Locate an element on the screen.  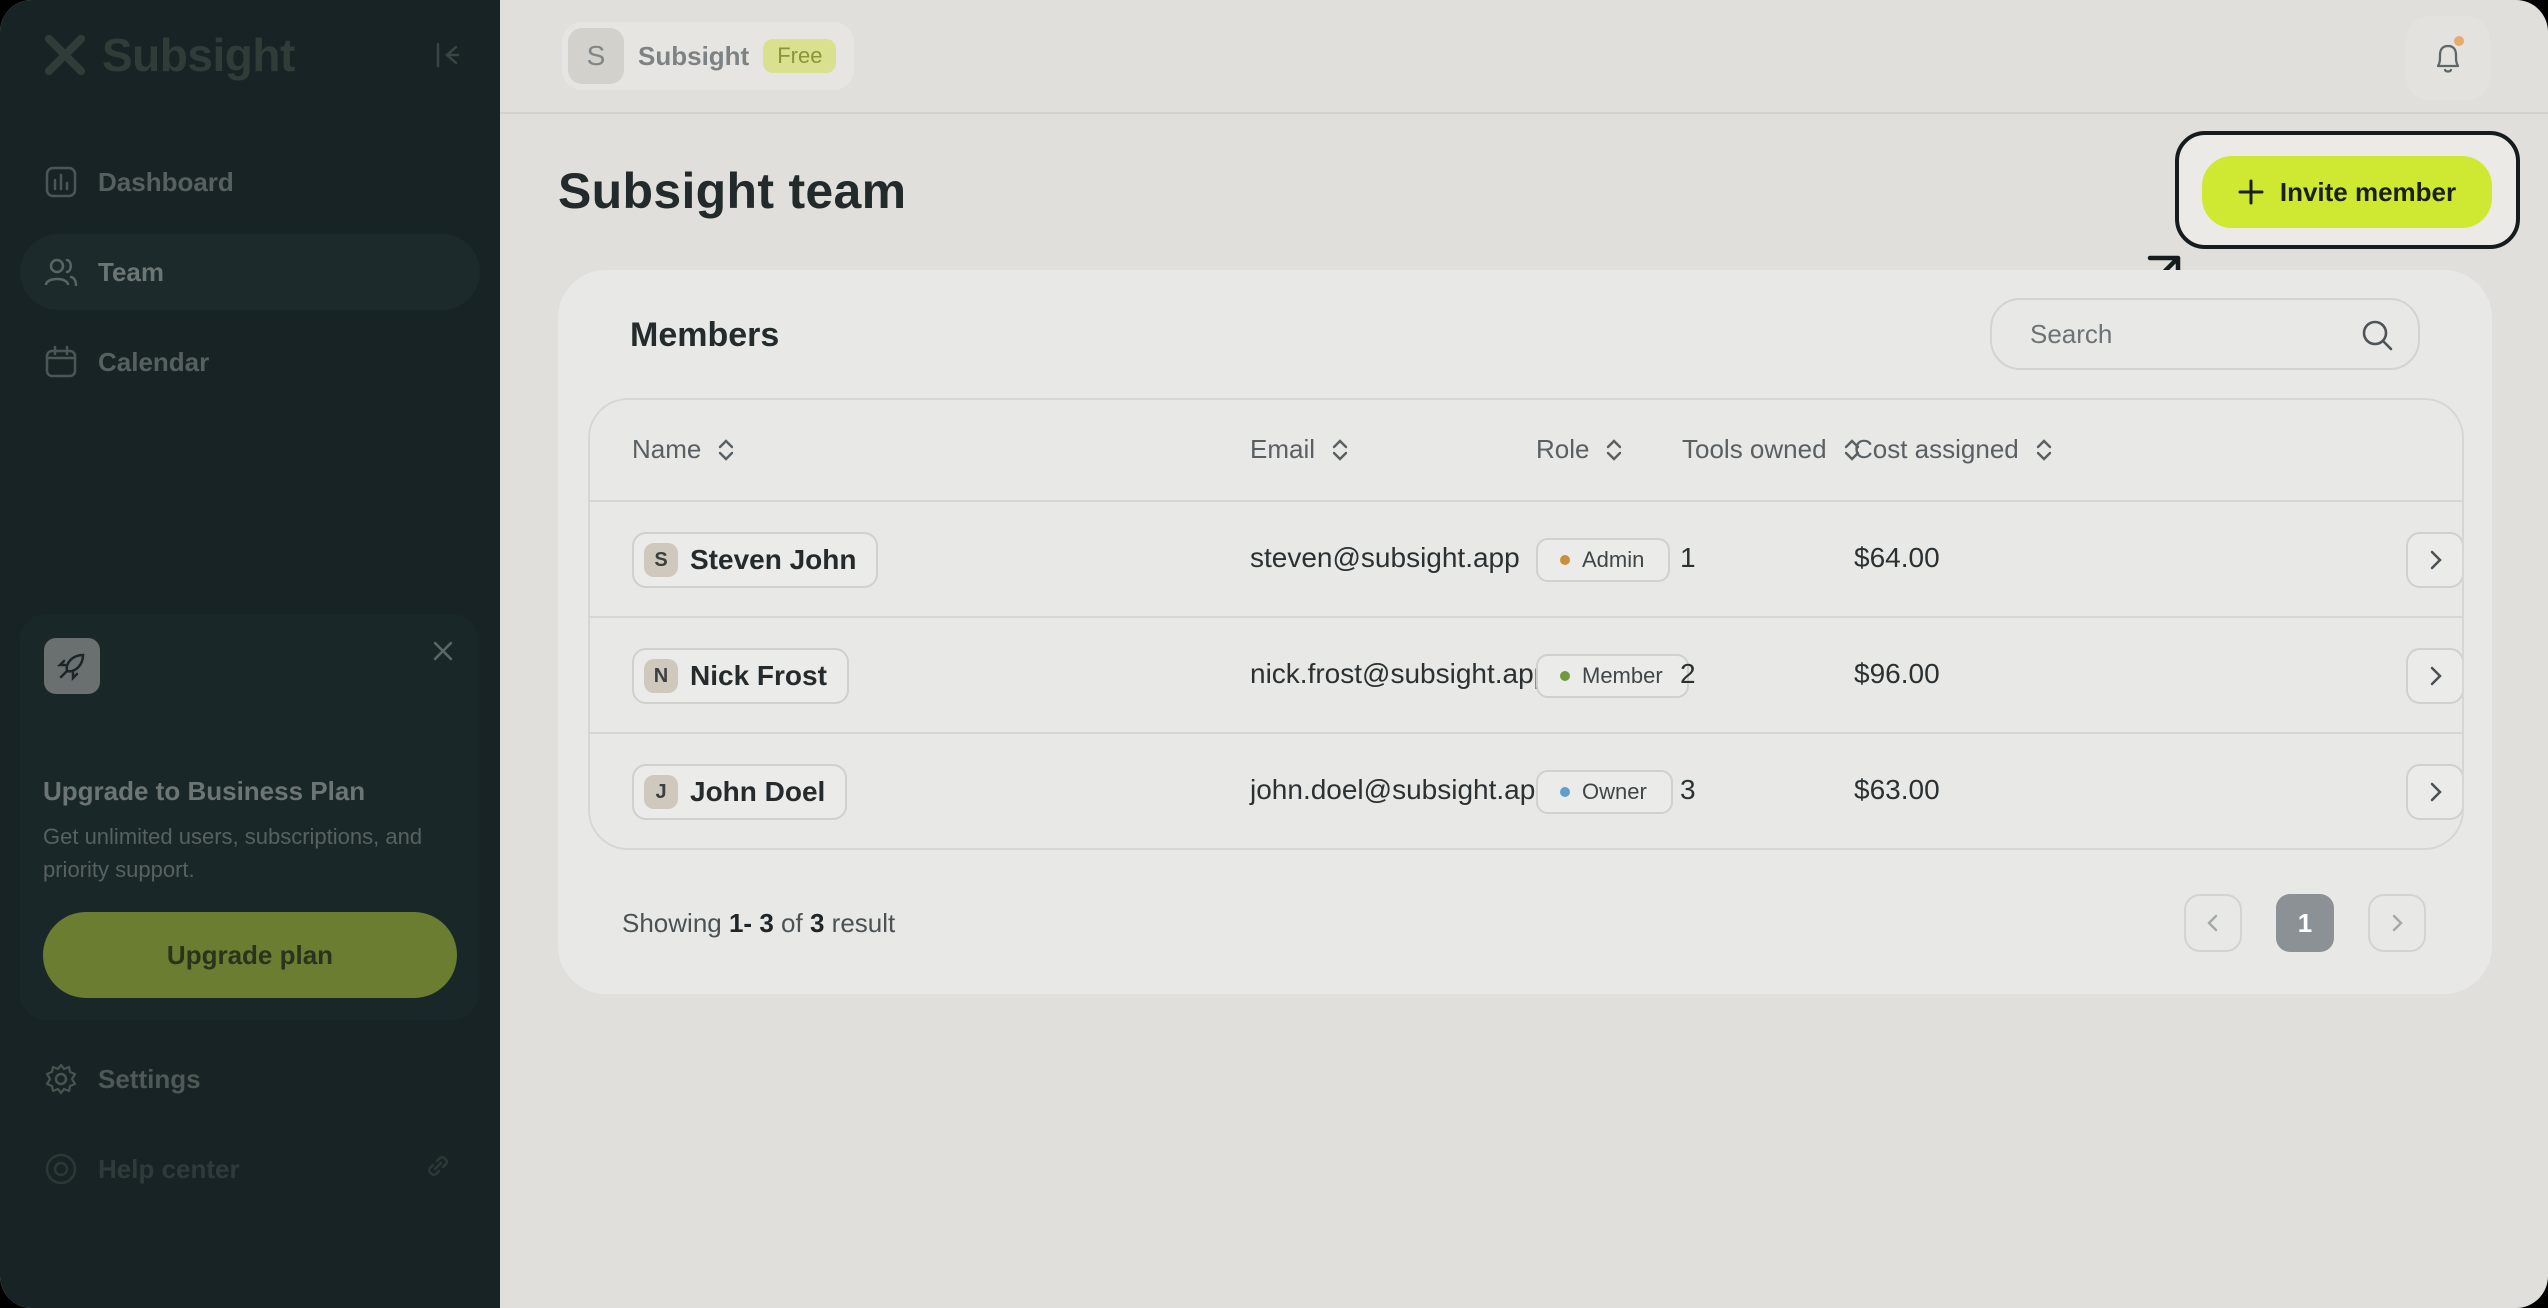
role-badge: Owner is located at coordinates (1604, 792).